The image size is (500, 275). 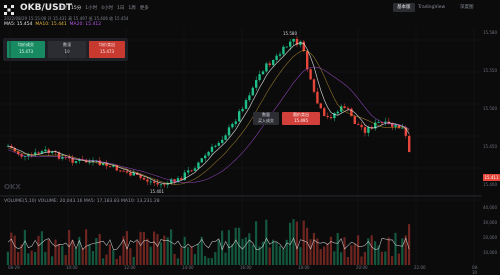 What do you see at coordinates (130, 267) in the screenshot?
I see `time-tick: 12:00` at bounding box center [130, 267].